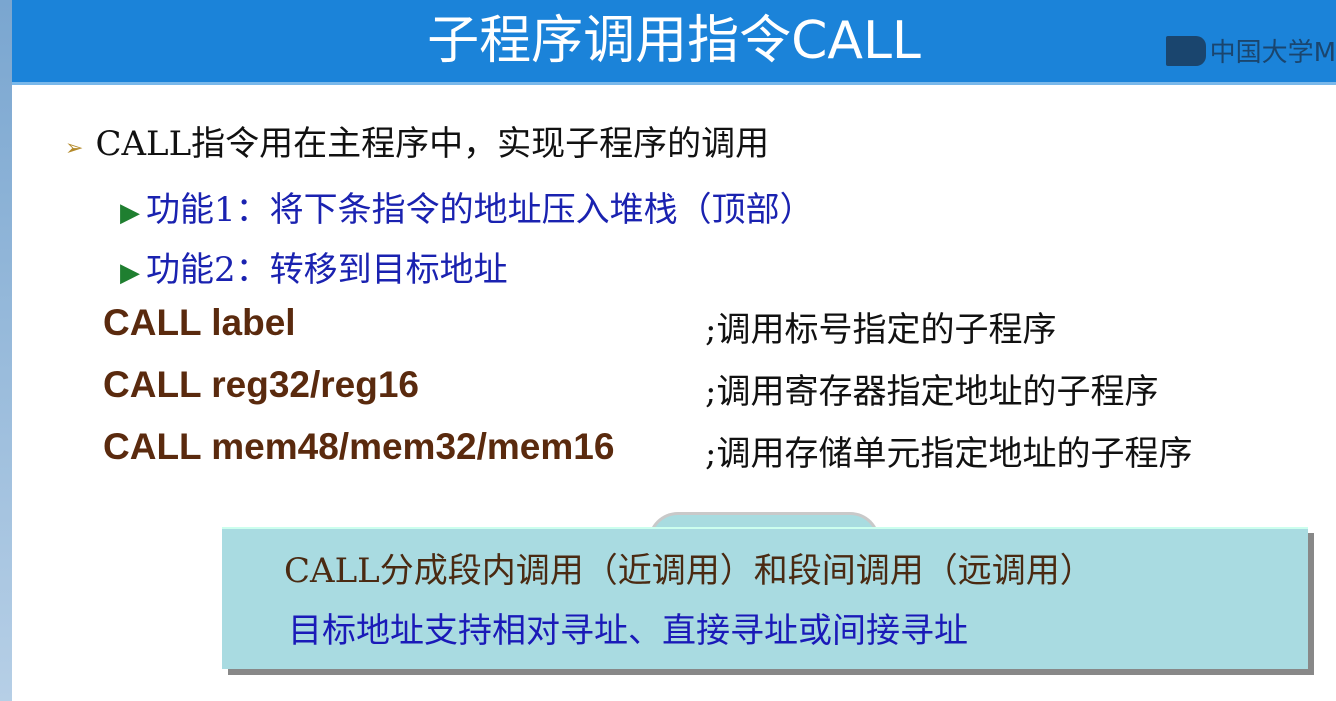 This screenshot has height=701, width=1336. What do you see at coordinates (628, 631) in the screenshot?
I see `note-line-2: 目标地址支持相对寻址、直接寻址或间接寻址` at bounding box center [628, 631].